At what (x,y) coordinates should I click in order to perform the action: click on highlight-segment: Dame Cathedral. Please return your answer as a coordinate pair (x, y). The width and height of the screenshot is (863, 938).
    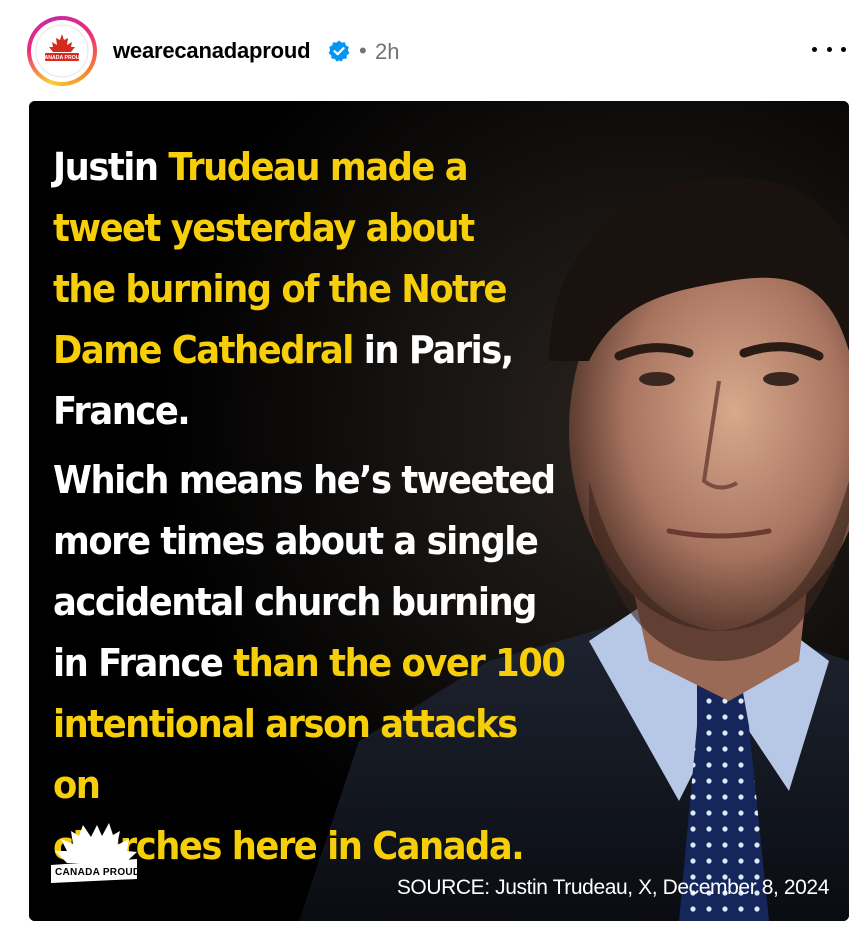
    Looking at the image, I should click on (203, 350).